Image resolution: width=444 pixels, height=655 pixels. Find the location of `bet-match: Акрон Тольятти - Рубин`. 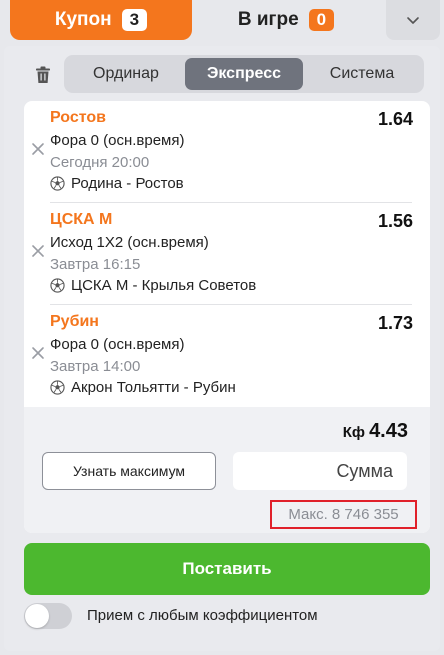

bet-match: Акрон Тольятти - Рубин is located at coordinates (143, 387).